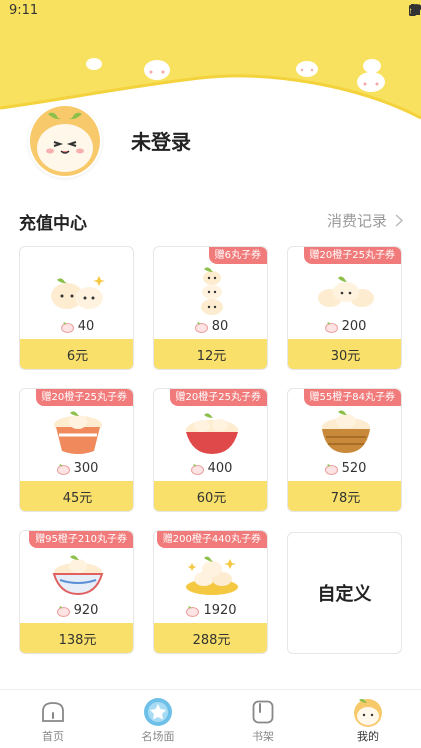 The height and width of the screenshot is (748, 421). What do you see at coordinates (76, 638) in the screenshot?
I see `price-label: 138元` at bounding box center [76, 638].